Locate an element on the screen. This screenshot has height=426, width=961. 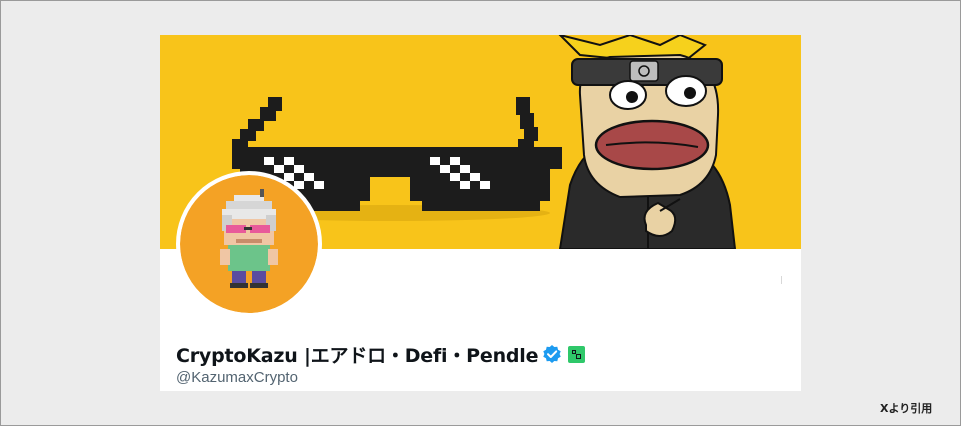
cartoon-character is located at coordinates (647, 142).